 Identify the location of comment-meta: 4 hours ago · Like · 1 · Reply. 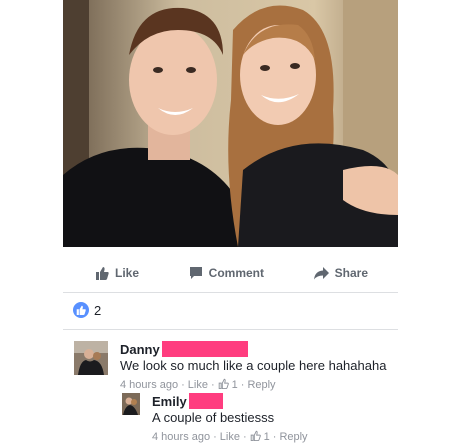
(253, 385).